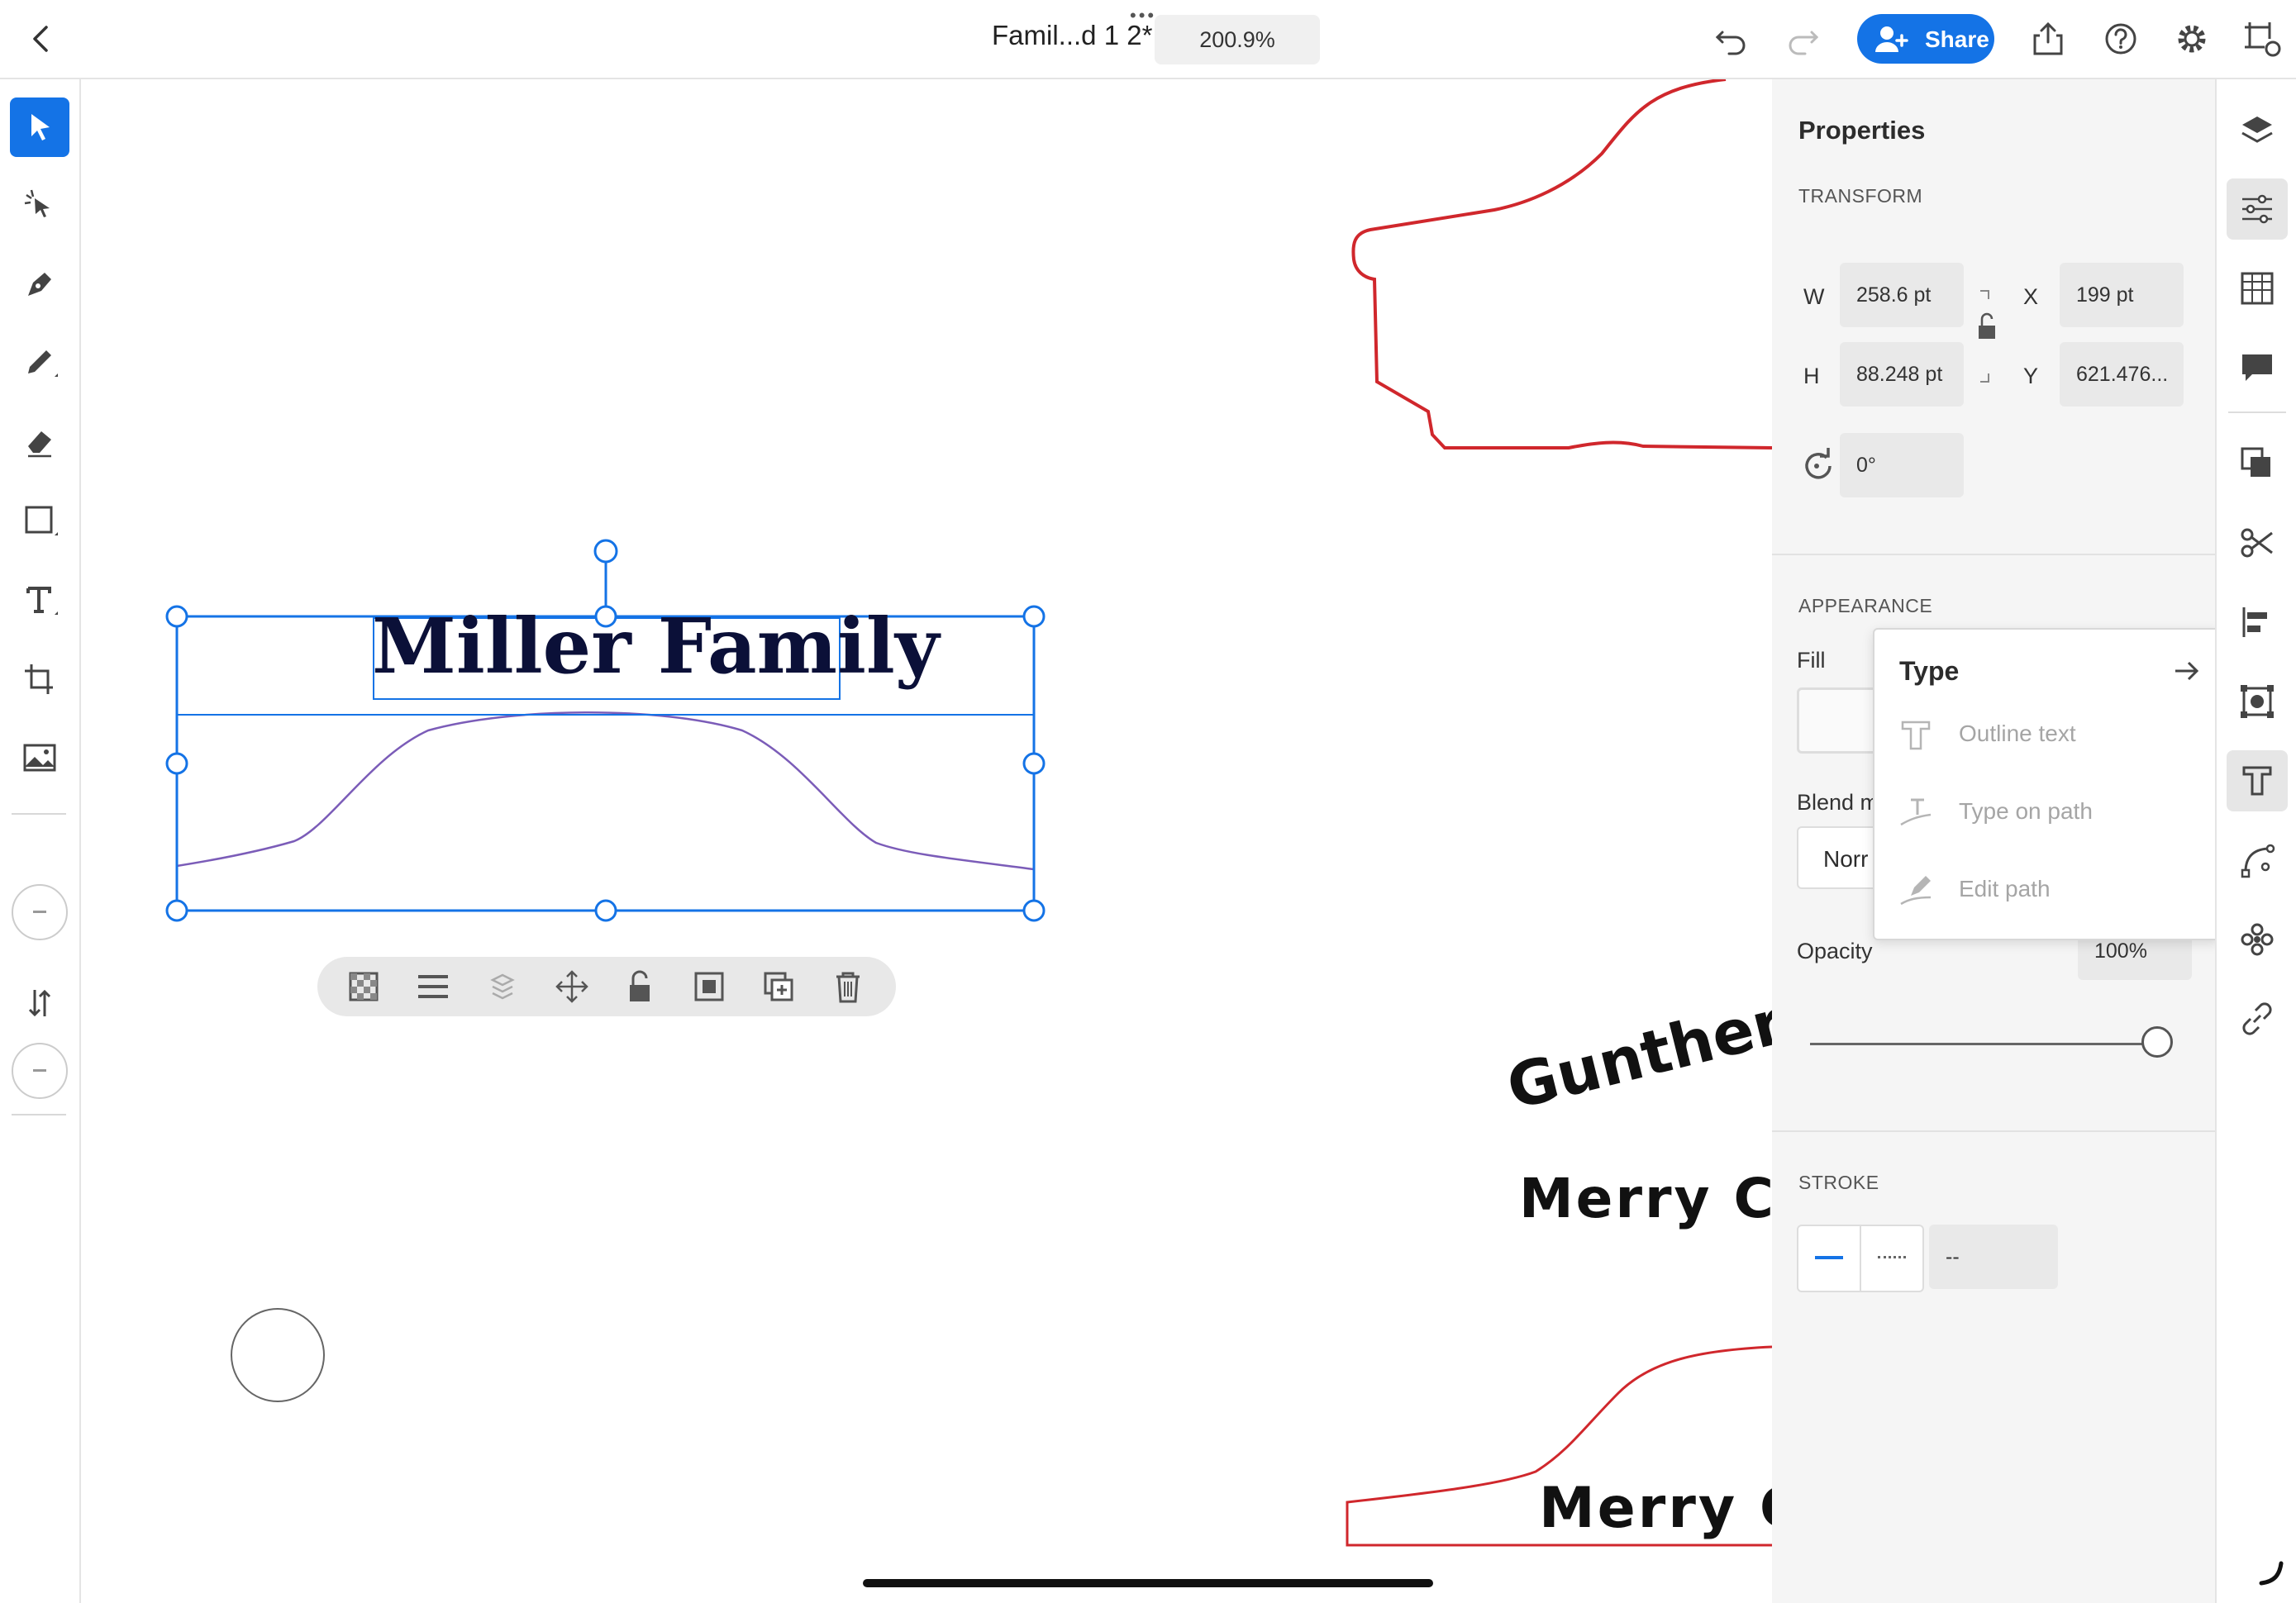 This screenshot has width=2296, height=1603. Describe the element at coordinates (1237, 39) in the screenshot. I see `zoom-level: 200.9%` at that location.